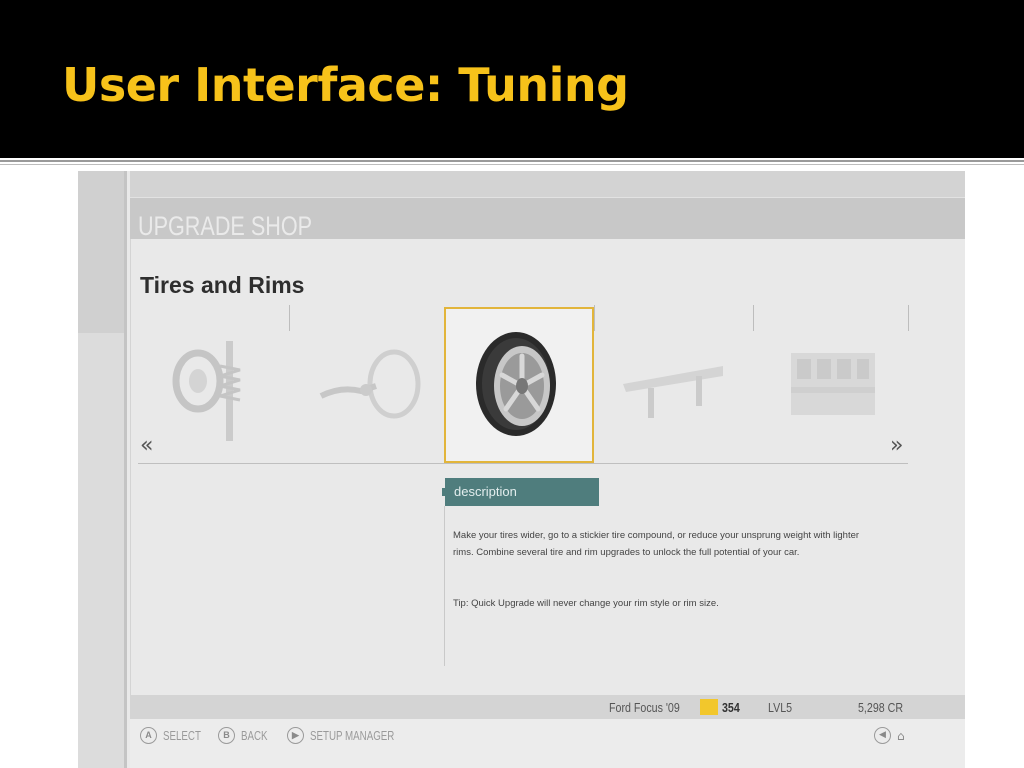  Describe the element at coordinates (225, 226) in the screenshot. I see `upgrade-shop-title: UPGRADE SHOP` at that location.